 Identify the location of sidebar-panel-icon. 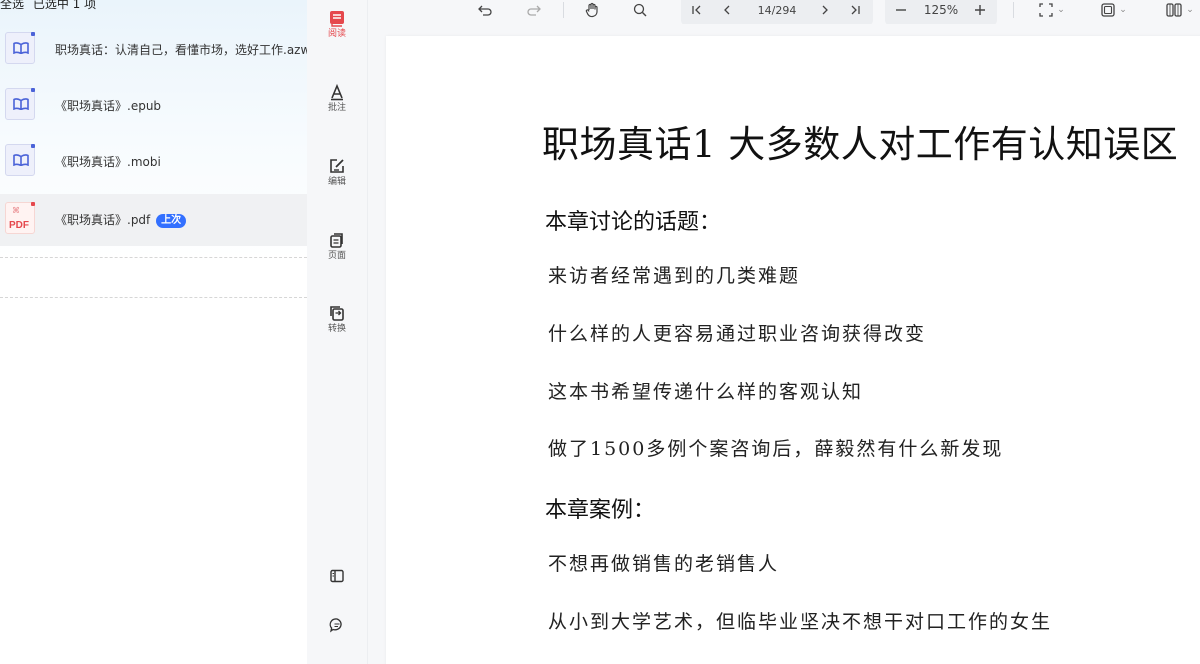
(337, 576).